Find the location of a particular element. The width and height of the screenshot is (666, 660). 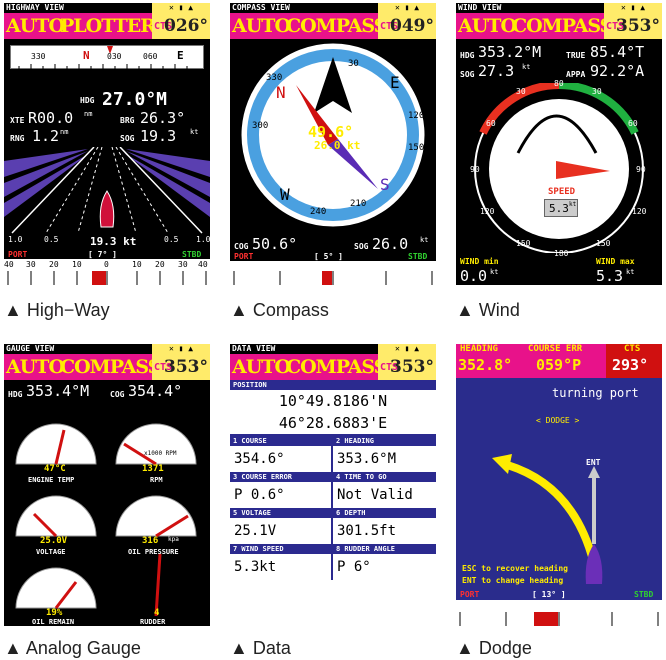

rudder-value: 4 is located at coordinates (157, 613).